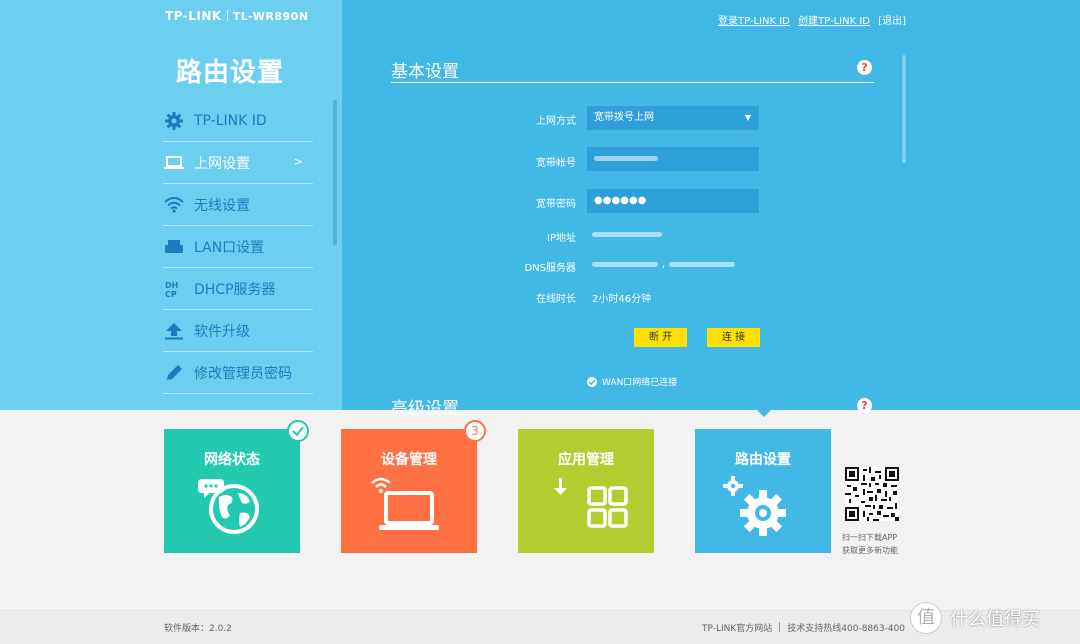 Image resolution: width=1080 pixels, height=644 pixels. What do you see at coordinates (198, 629) in the screenshot?
I see `software-version: 软件版本：2.0.2` at bounding box center [198, 629].